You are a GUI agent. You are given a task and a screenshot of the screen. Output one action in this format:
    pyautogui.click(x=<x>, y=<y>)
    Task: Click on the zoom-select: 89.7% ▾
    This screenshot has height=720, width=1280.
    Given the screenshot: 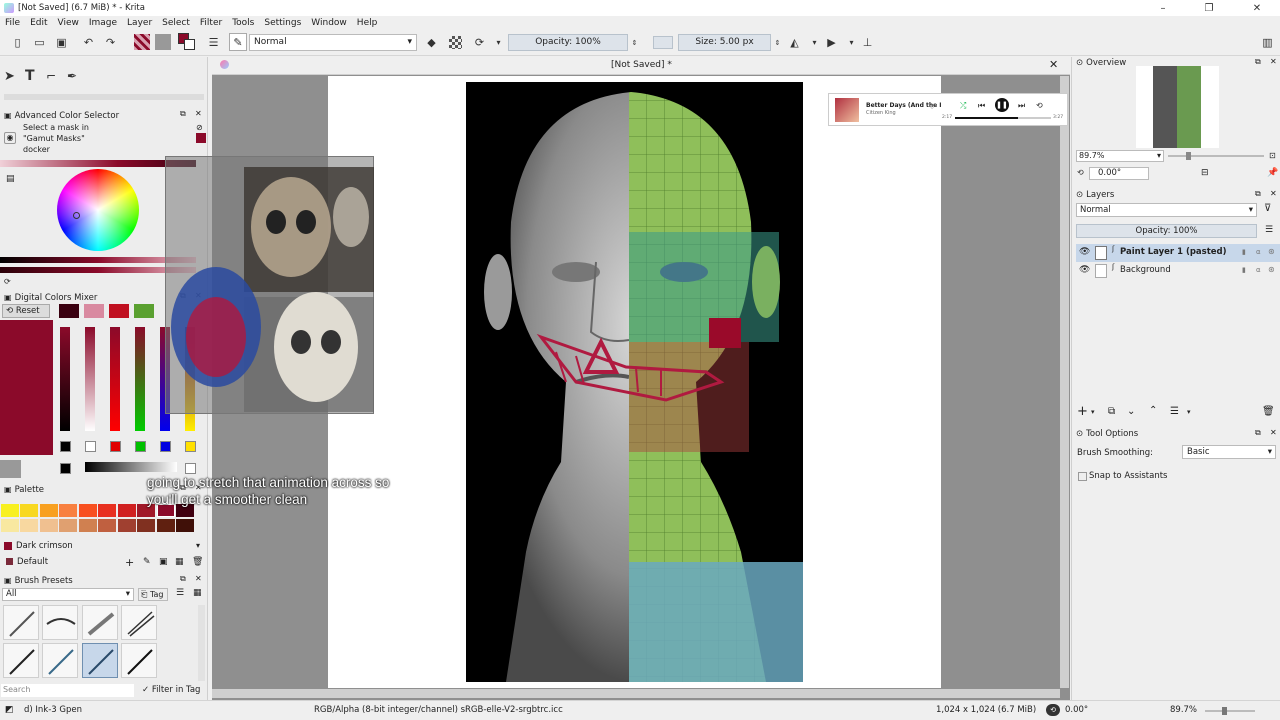 What is the action you would take?
    pyautogui.click(x=1120, y=156)
    